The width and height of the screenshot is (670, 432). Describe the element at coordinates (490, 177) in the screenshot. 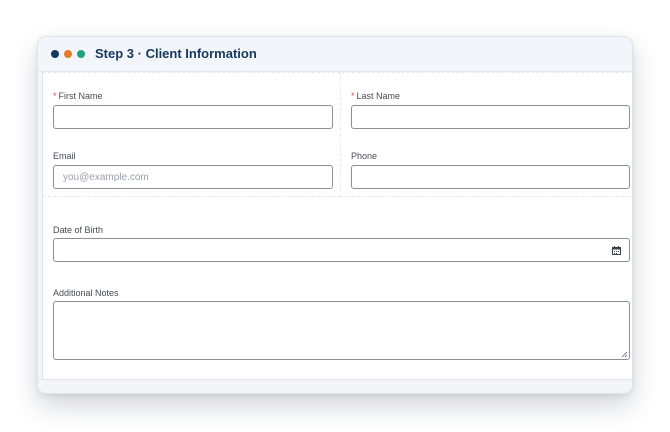

I see `phone-input` at that location.